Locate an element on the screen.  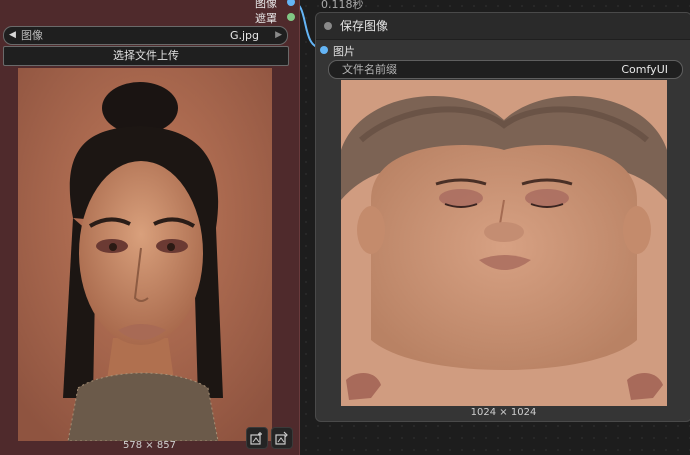
open-mask-editor-button is located at coordinates (257, 438).